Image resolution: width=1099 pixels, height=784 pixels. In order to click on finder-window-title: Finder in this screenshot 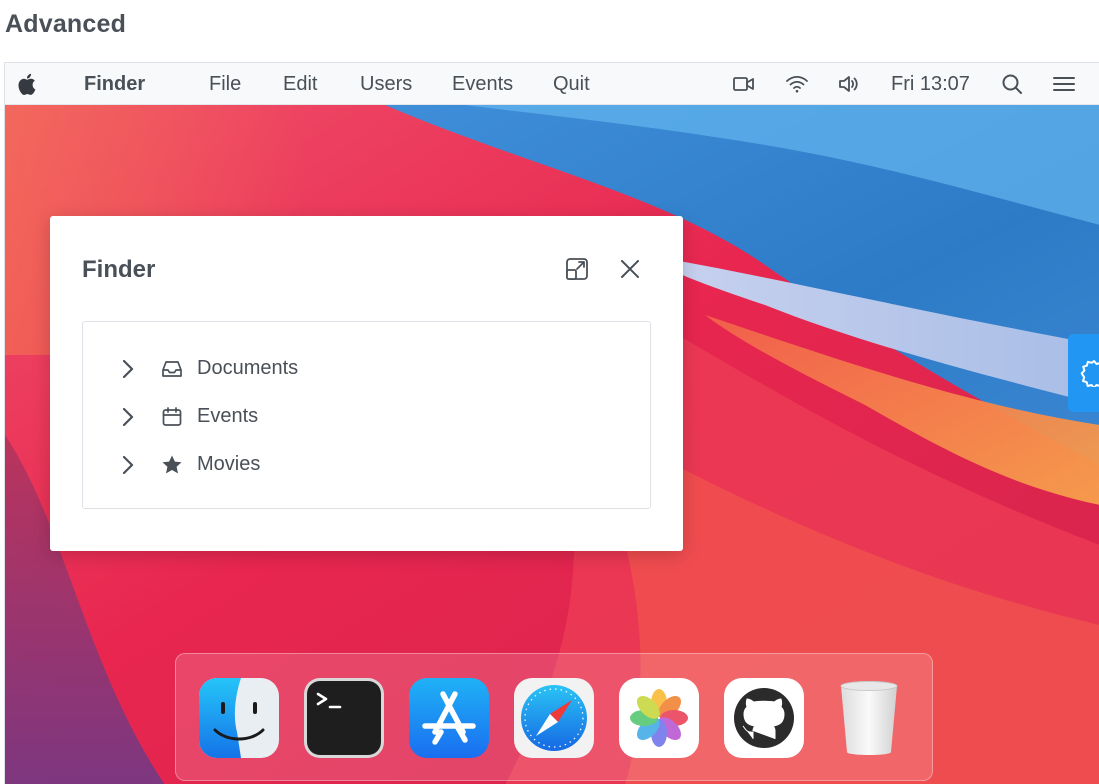, I will do `click(119, 269)`.